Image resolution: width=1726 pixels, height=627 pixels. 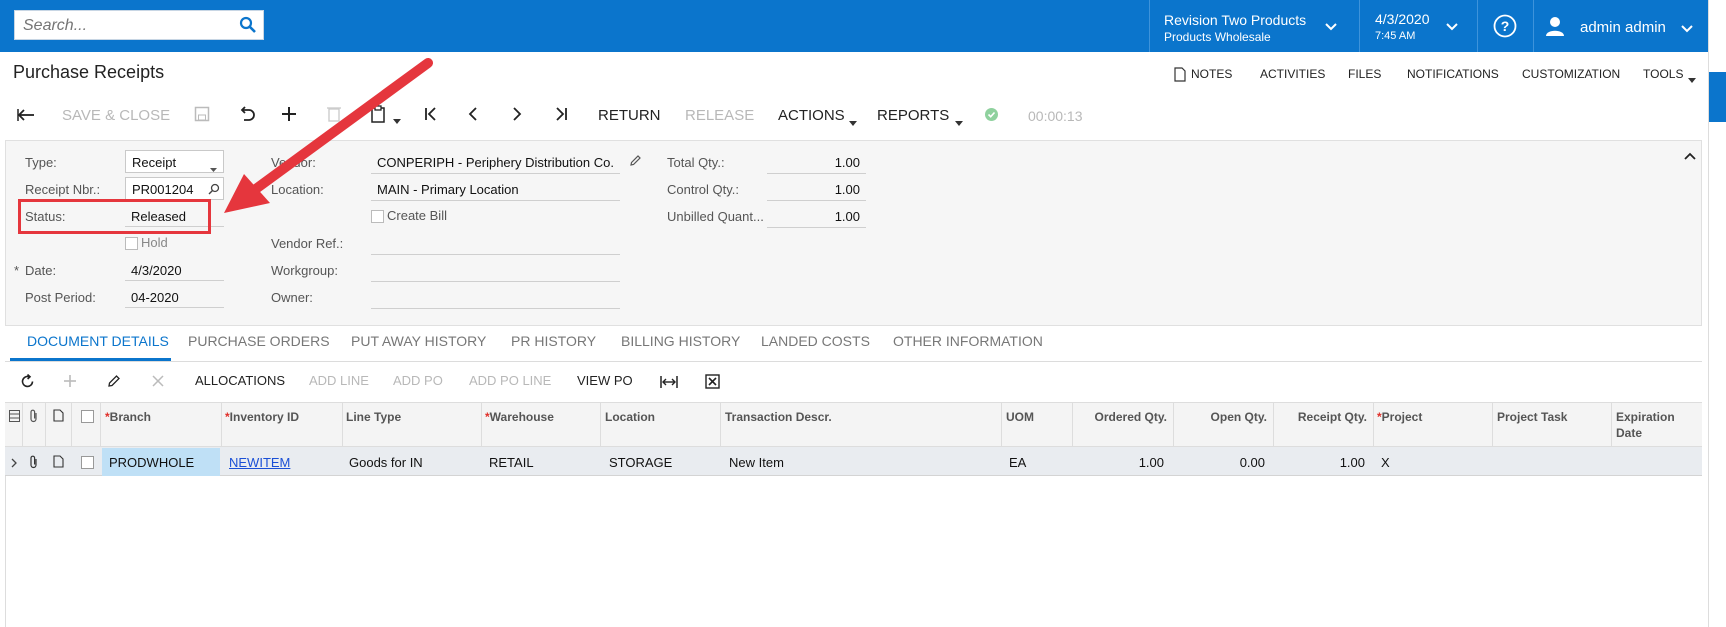 What do you see at coordinates (262, 417) in the screenshot?
I see `col-inventory-id: *Inventory ID` at bounding box center [262, 417].